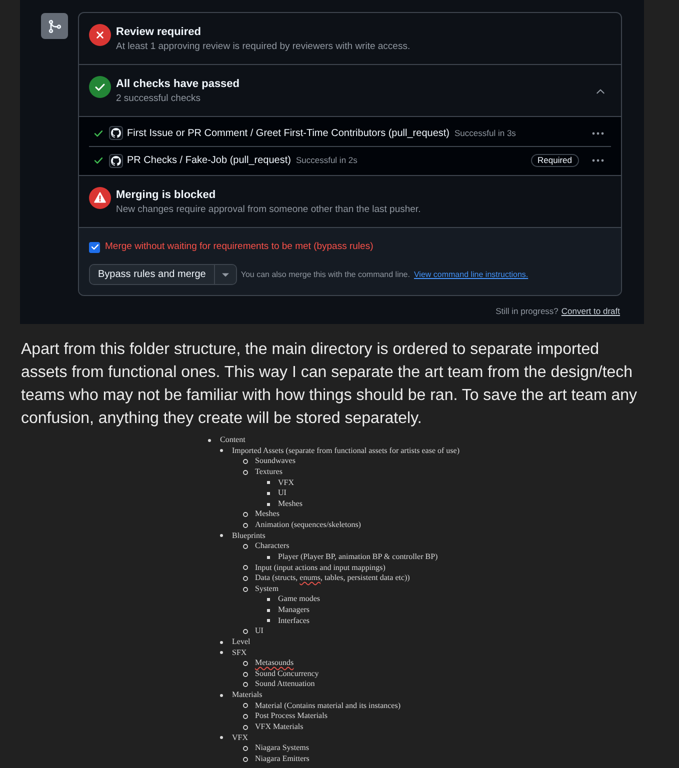 Image resolution: width=679 pixels, height=768 pixels. Describe the element at coordinates (600, 91) in the screenshot. I see `chevron-up-icon` at that location.